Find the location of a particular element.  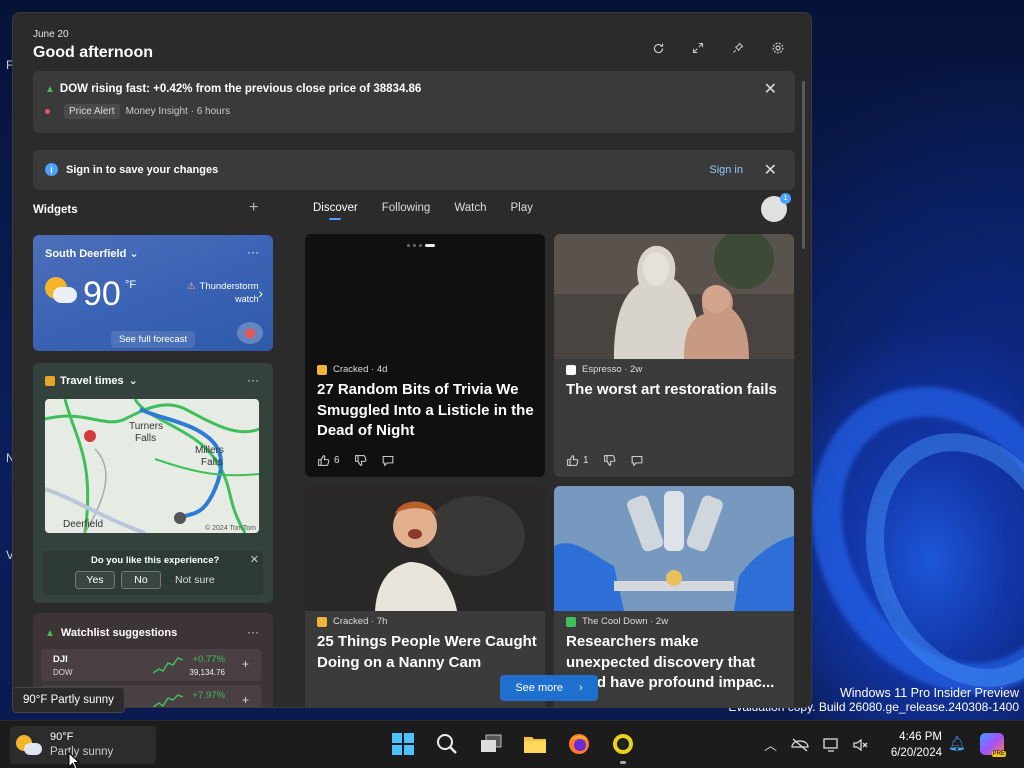

clock-date: 6/20/2024 is located at coordinates (916, 753).